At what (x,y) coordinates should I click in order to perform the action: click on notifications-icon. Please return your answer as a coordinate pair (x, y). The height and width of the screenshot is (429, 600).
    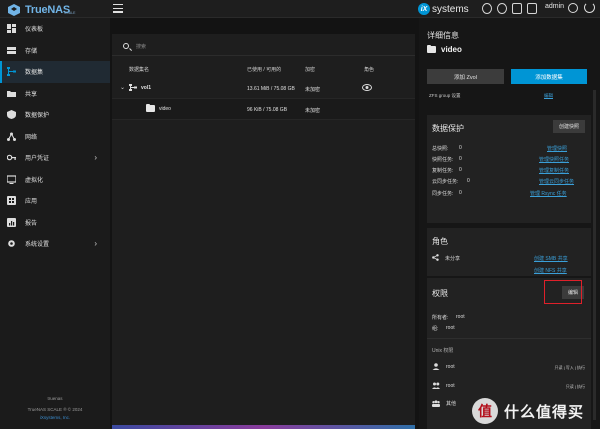
    Looking at the image, I should click on (532, 8).